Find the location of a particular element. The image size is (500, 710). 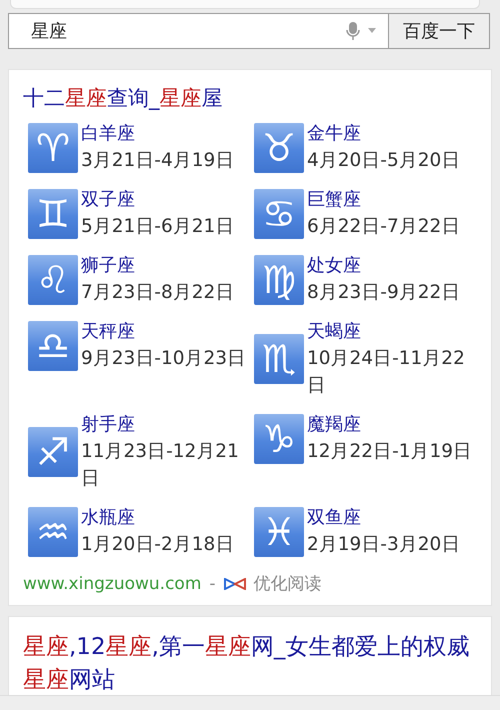

result-title: 十二星座查询_星座屋 is located at coordinates (250, 99).